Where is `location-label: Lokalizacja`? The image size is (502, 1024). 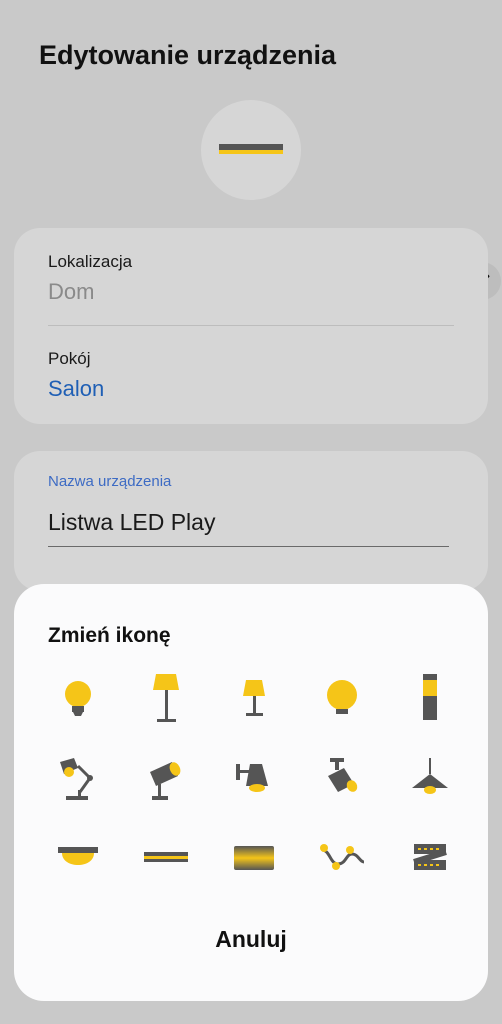 location-label: Lokalizacja is located at coordinates (90, 261).